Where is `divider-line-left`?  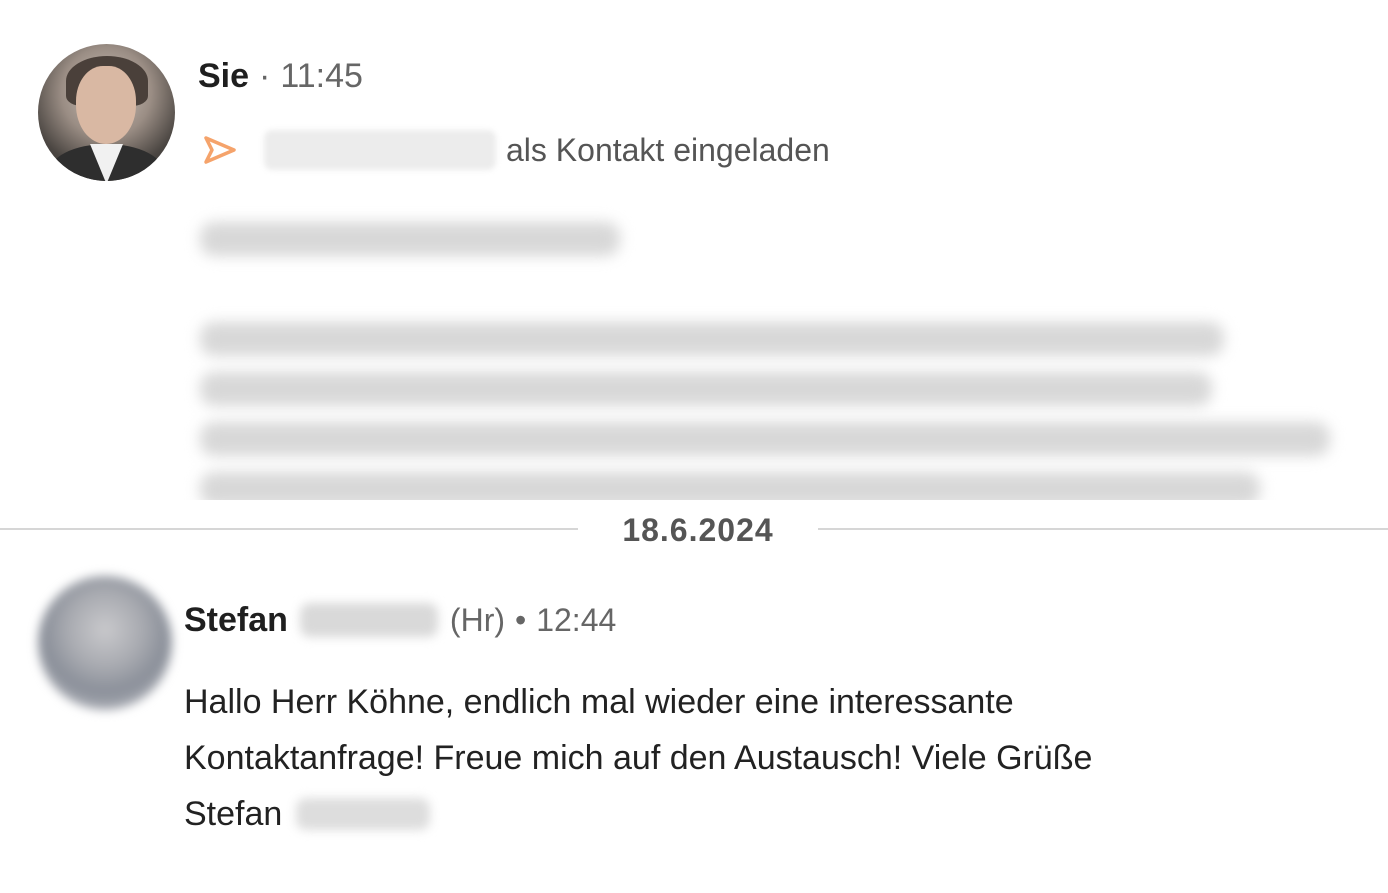 divider-line-left is located at coordinates (289, 529).